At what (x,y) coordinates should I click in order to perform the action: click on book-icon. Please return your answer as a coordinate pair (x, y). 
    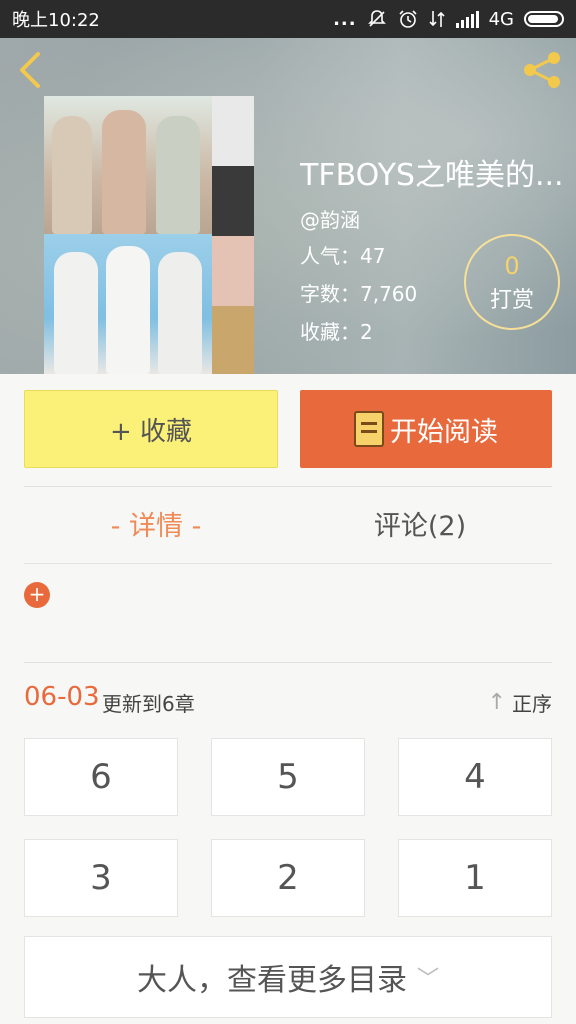
    Looking at the image, I should click on (369, 429).